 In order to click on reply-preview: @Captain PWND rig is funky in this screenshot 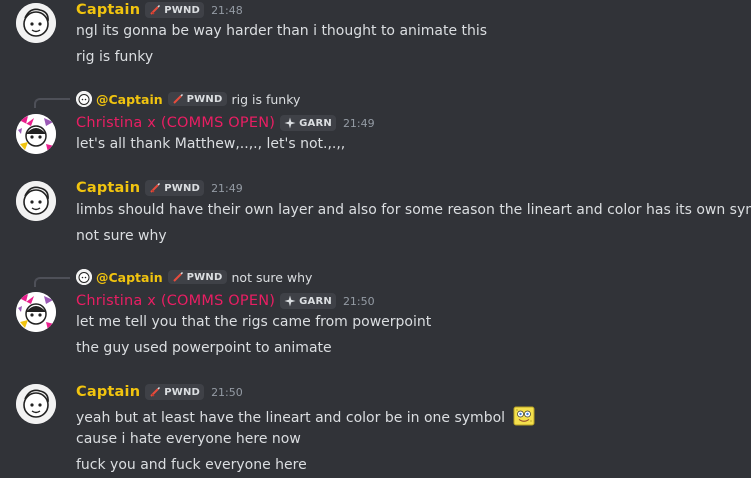, I will do `click(188, 99)`.